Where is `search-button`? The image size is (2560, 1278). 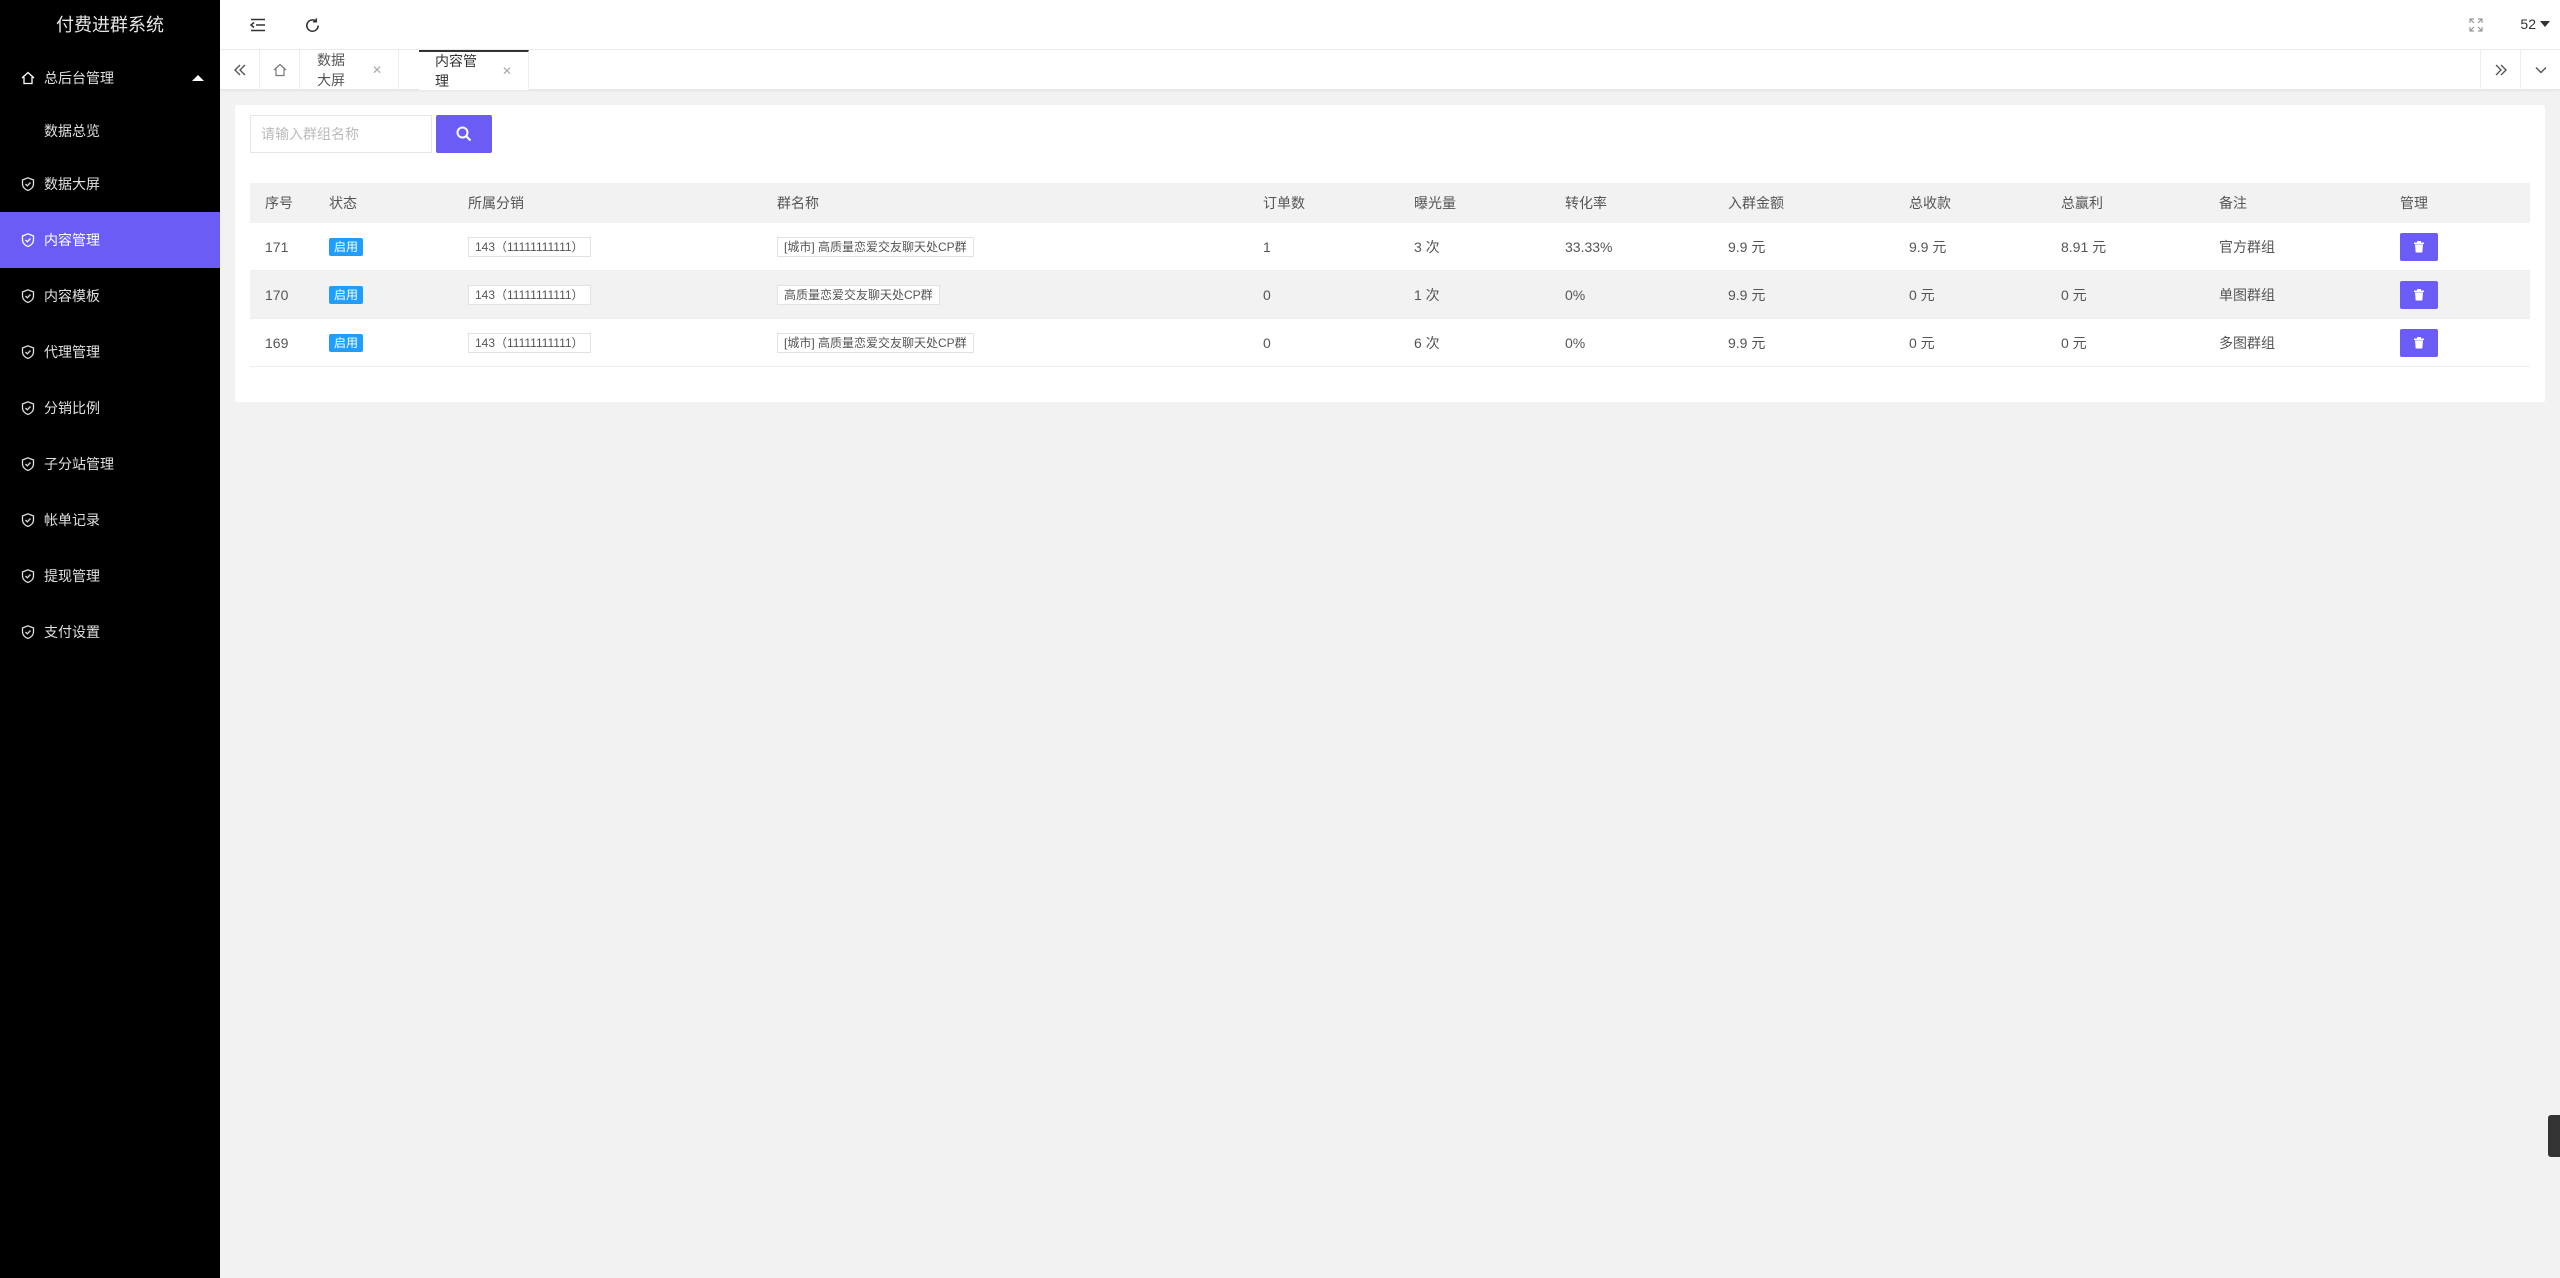 search-button is located at coordinates (464, 134).